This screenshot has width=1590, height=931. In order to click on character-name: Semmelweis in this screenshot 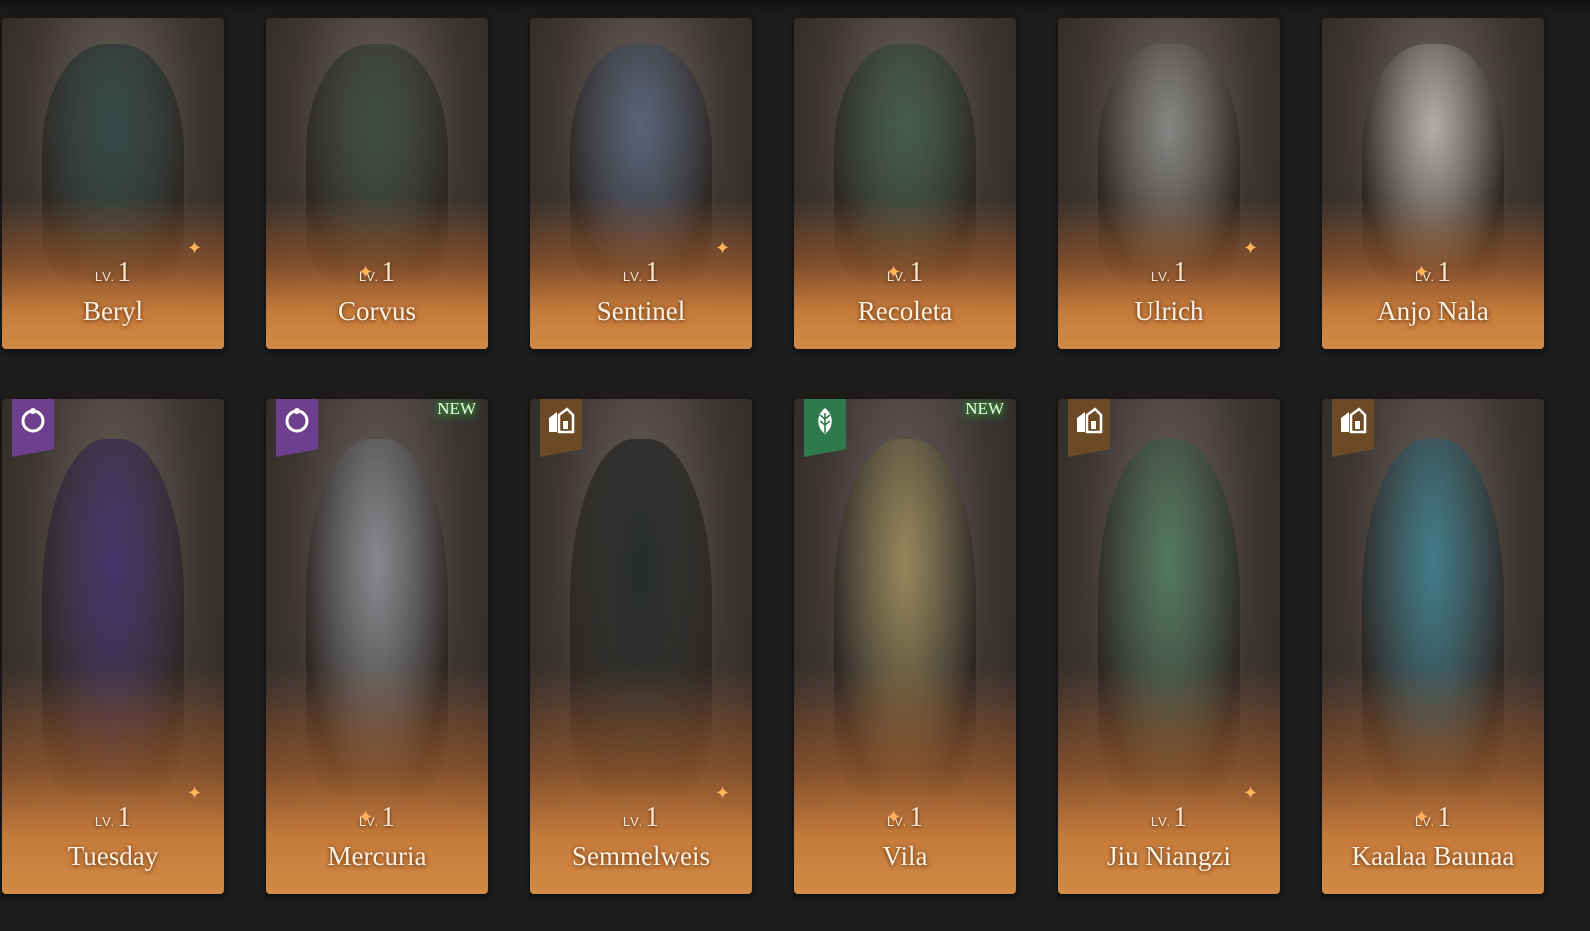, I will do `click(641, 856)`.